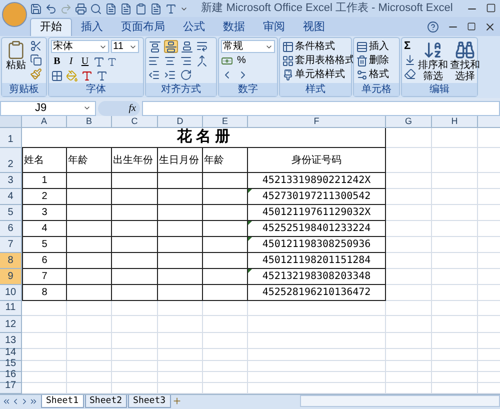 The height and width of the screenshot is (409, 500). I want to click on formula-field, so click(321, 108).